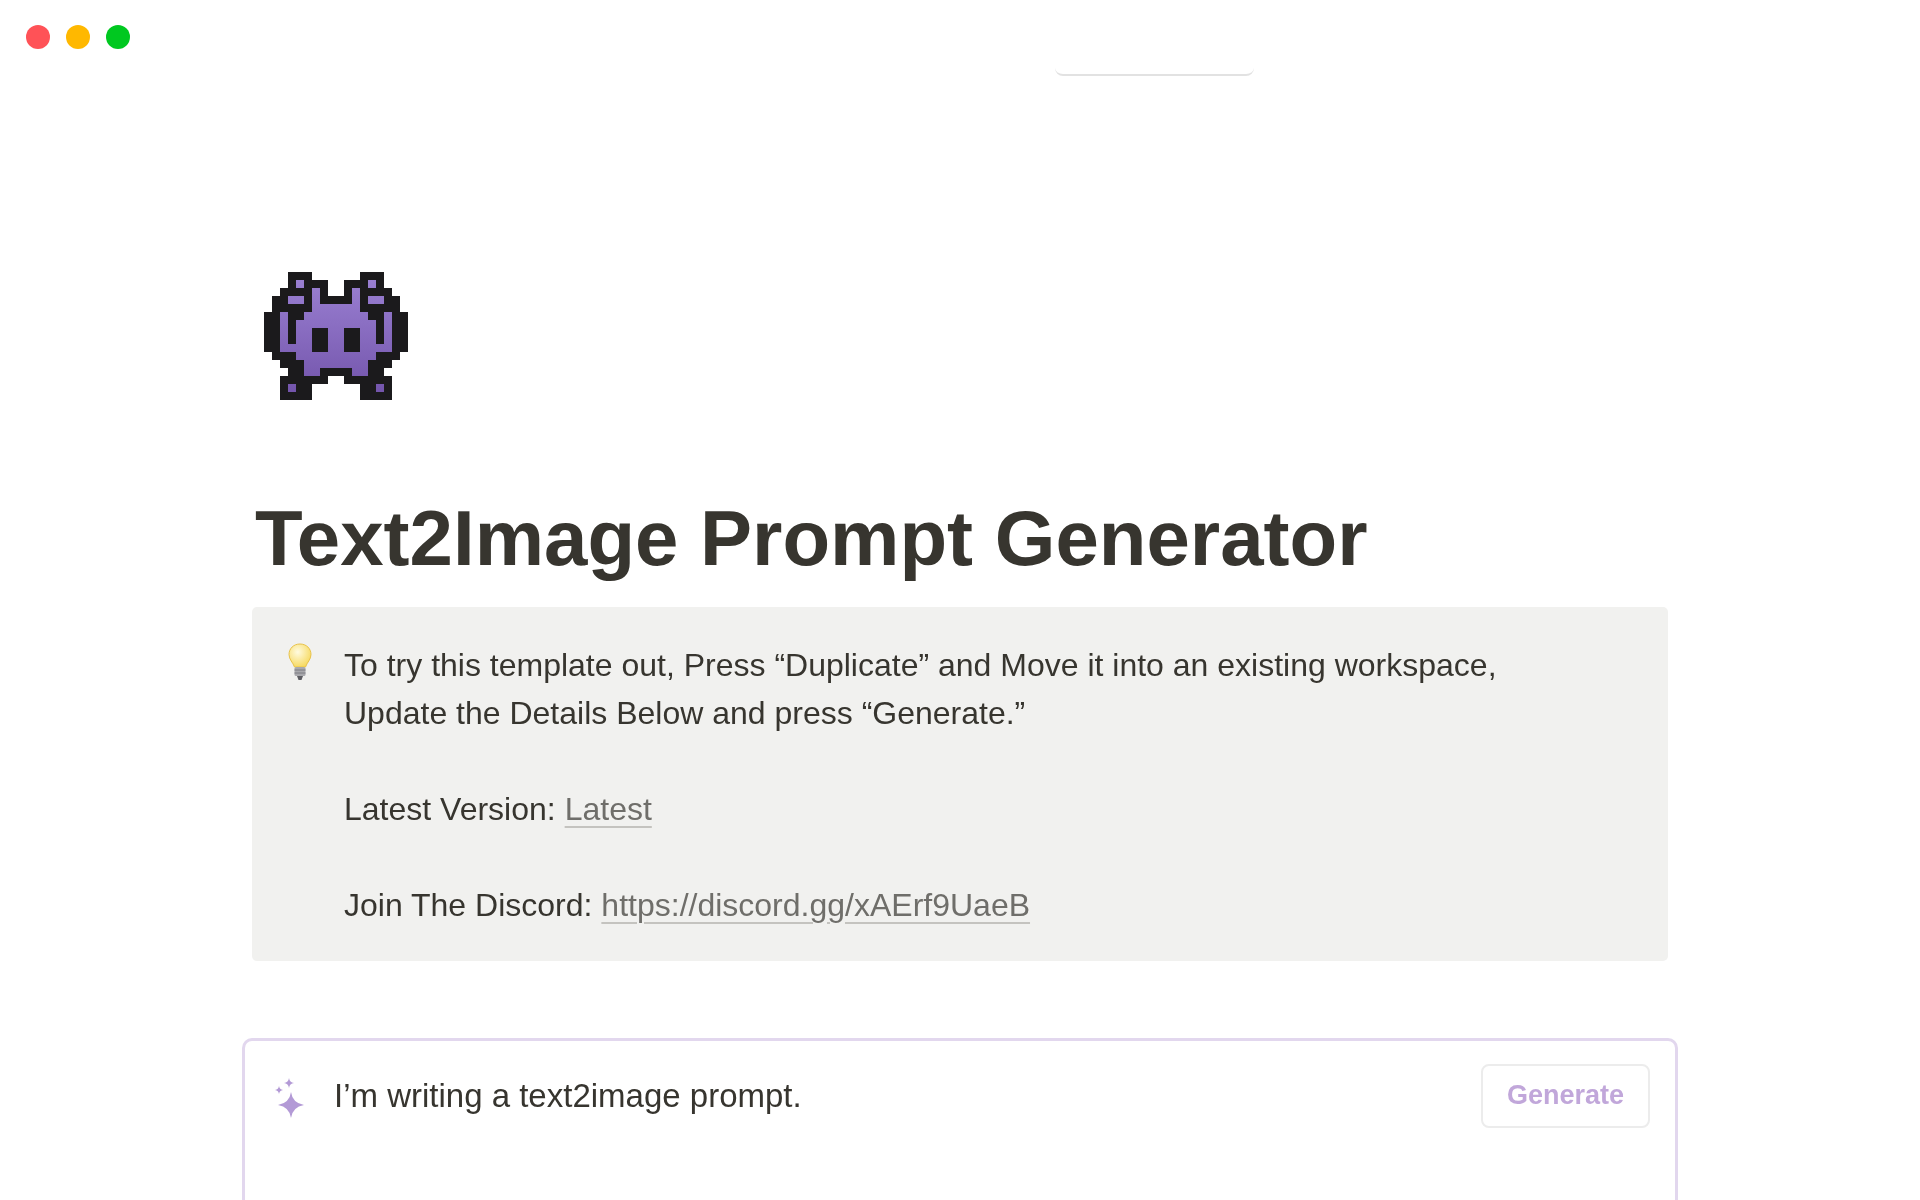 Image resolution: width=1920 pixels, height=1200 pixels. Describe the element at coordinates (568, 1095) in the screenshot. I see `prompt-text: I’m writing a text2image prompt.` at that location.